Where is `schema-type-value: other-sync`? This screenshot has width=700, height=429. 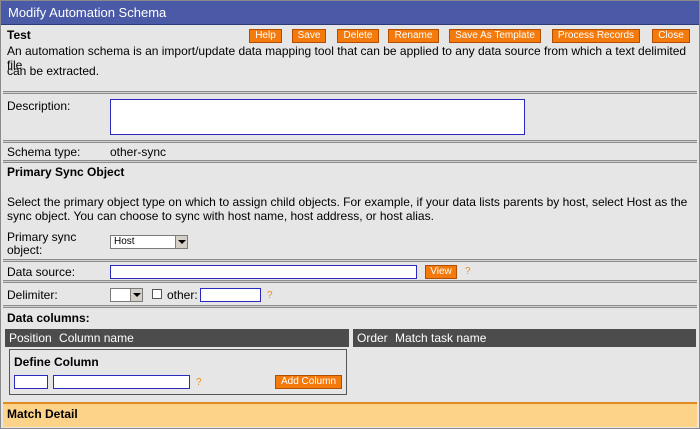
schema-type-value: other-sync is located at coordinates (138, 152).